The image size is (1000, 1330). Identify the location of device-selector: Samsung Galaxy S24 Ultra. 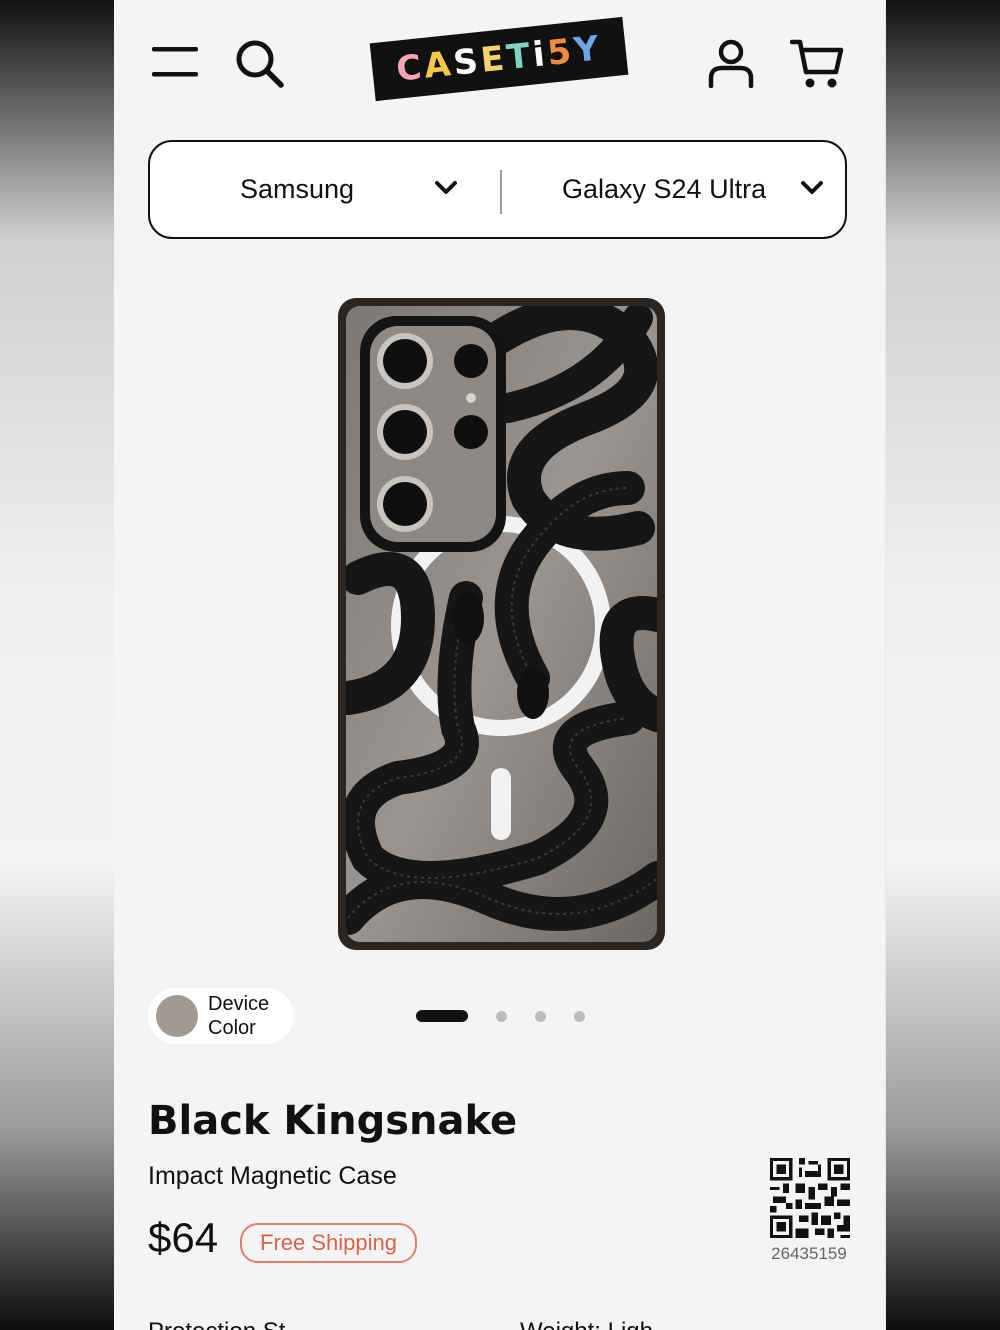
(497, 189).